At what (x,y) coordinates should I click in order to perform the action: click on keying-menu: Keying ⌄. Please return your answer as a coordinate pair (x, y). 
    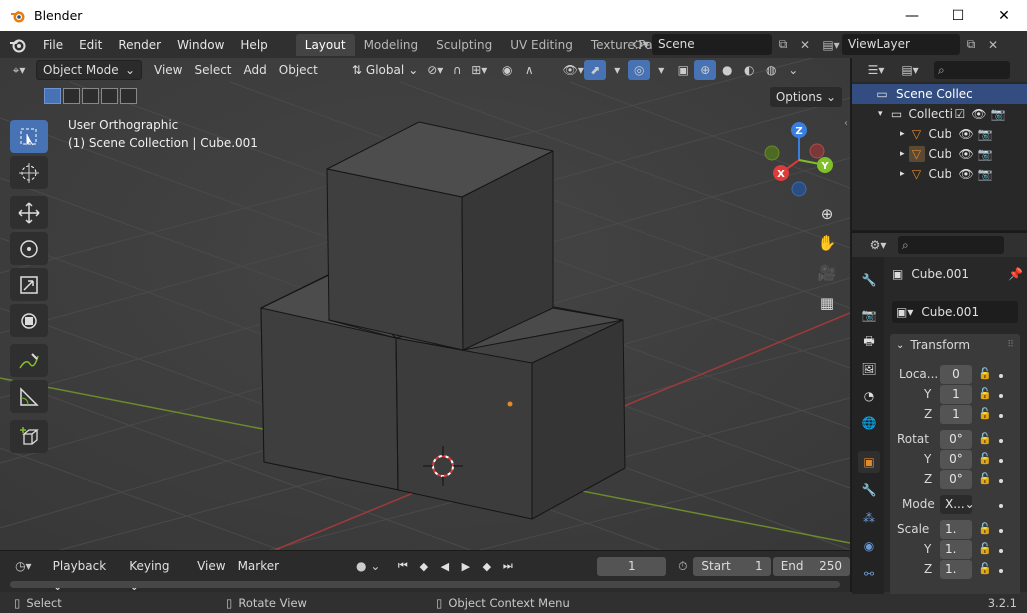
    Looking at the image, I should click on (155, 574).